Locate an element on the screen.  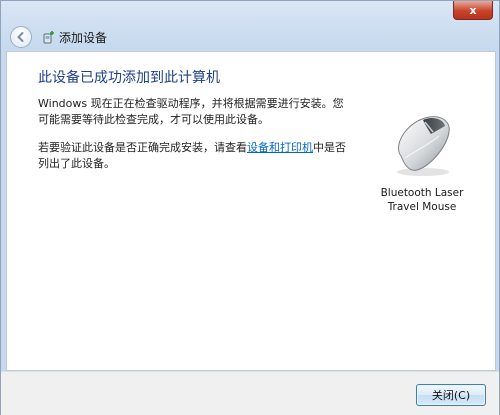
page-heading: 此设备已成功添加到此计算机 is located at coordinates (129, 78).